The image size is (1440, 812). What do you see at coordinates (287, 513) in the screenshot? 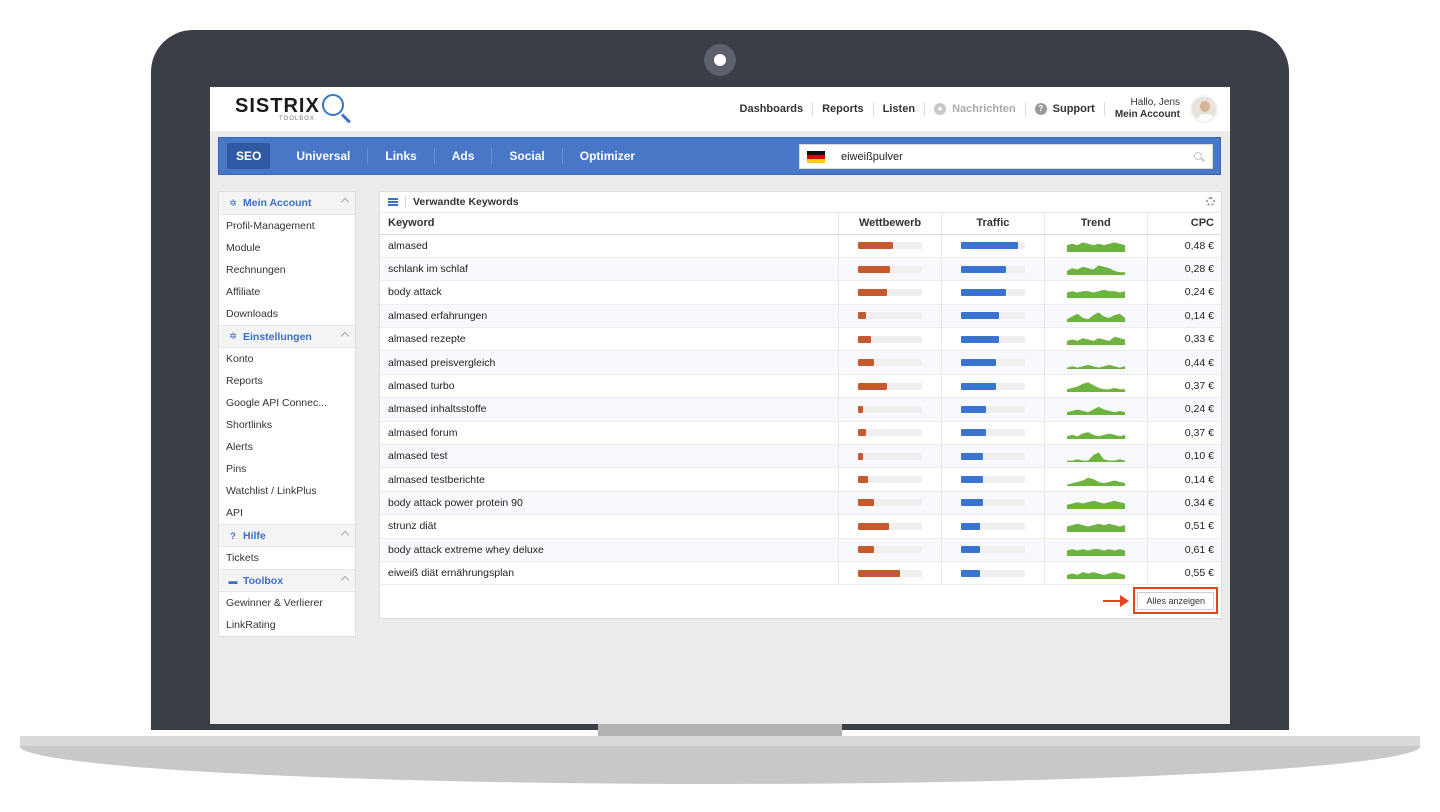
I see `sidebar-item-api: API` at bounding box center [287, 513].